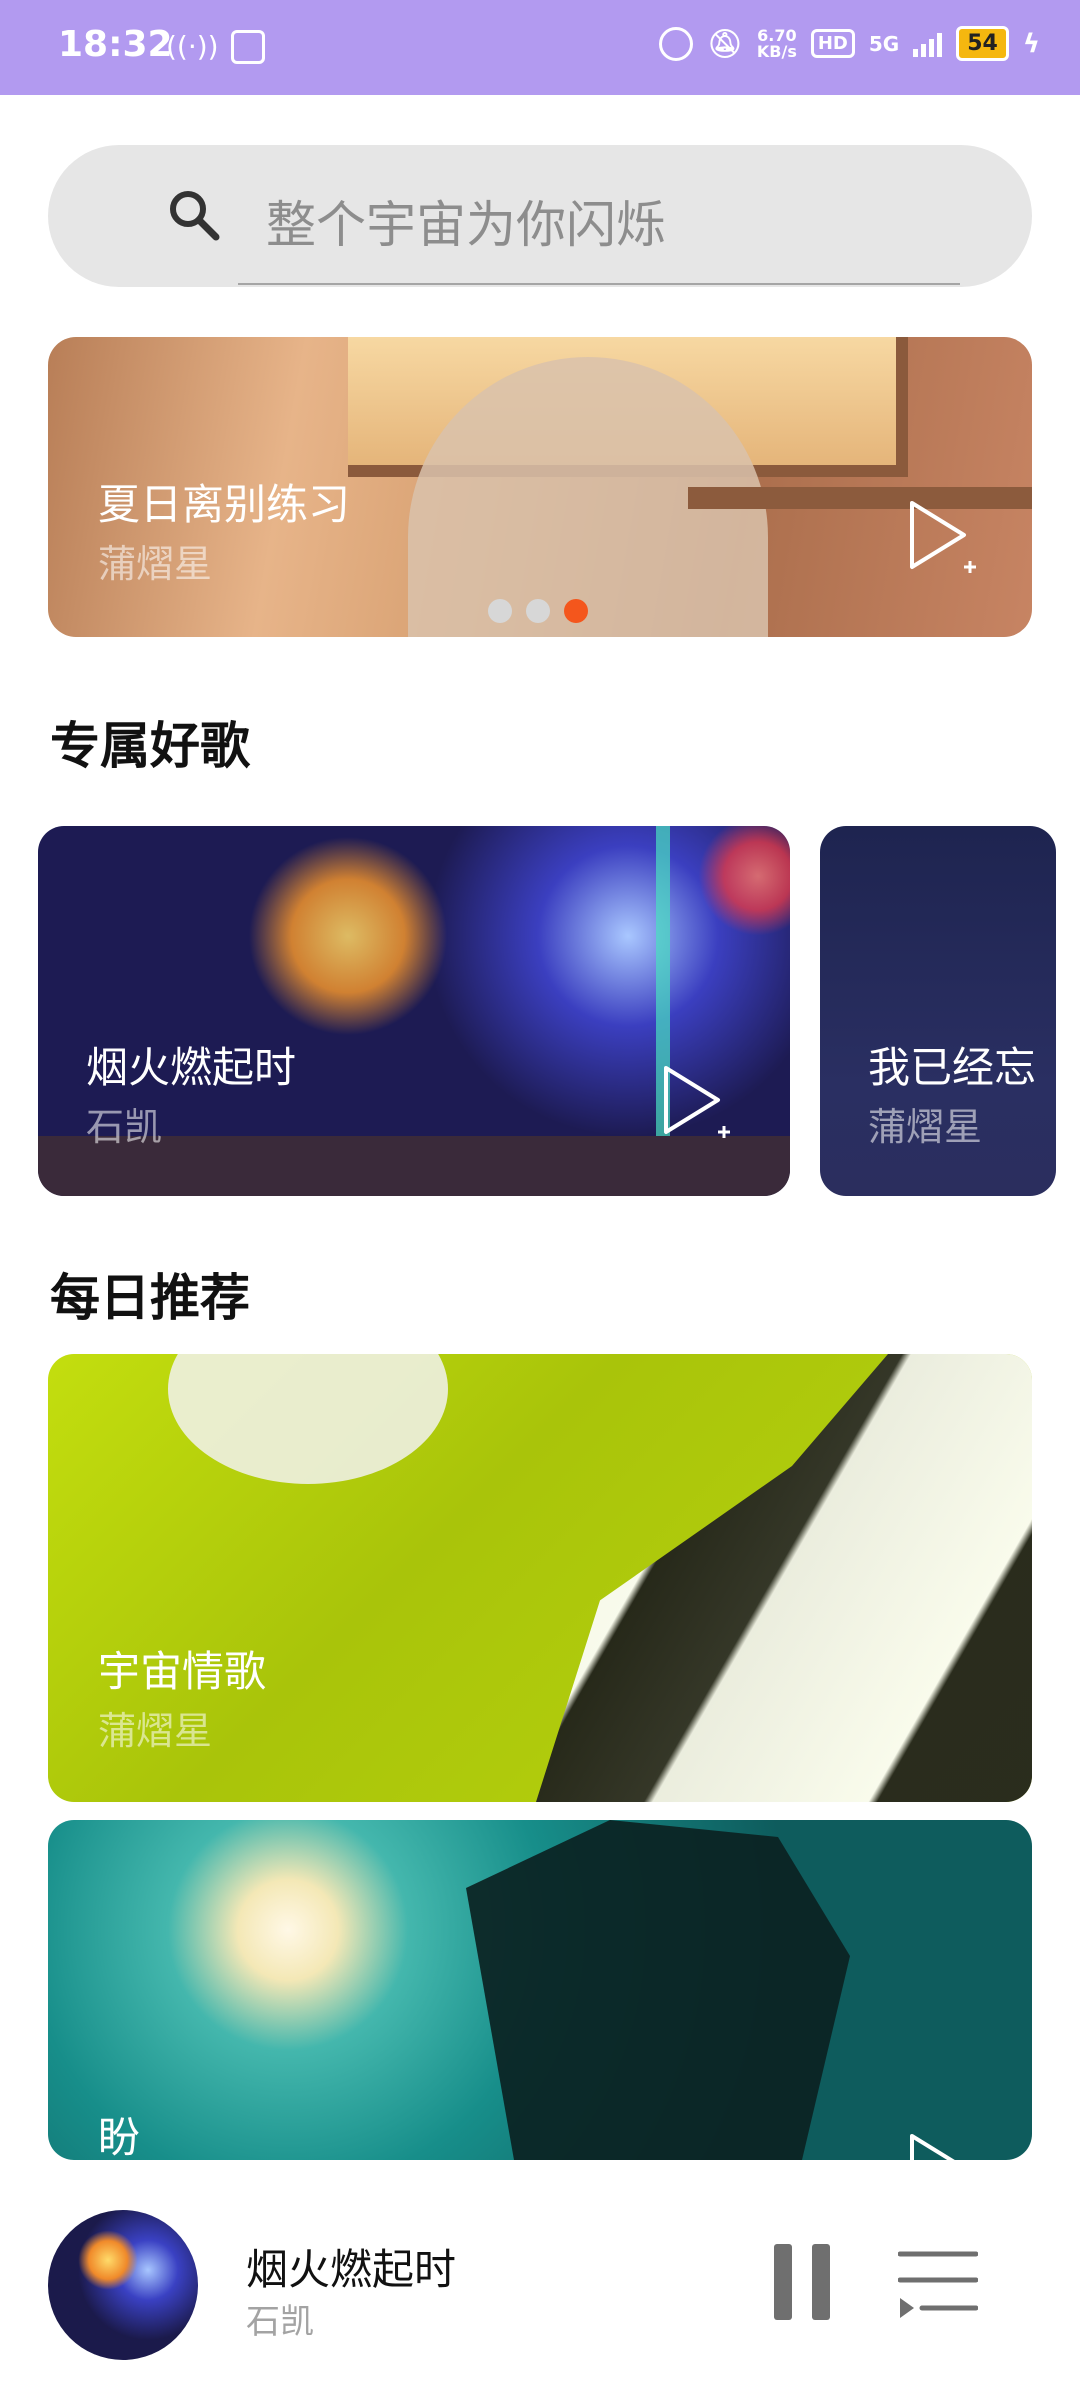 This screenshot has height=2404, width=1080. What do you see at coordinates (224, 504) in the screenshot?
I see `banner-title: 夏日离别练习` at bounding box center [224, 504].